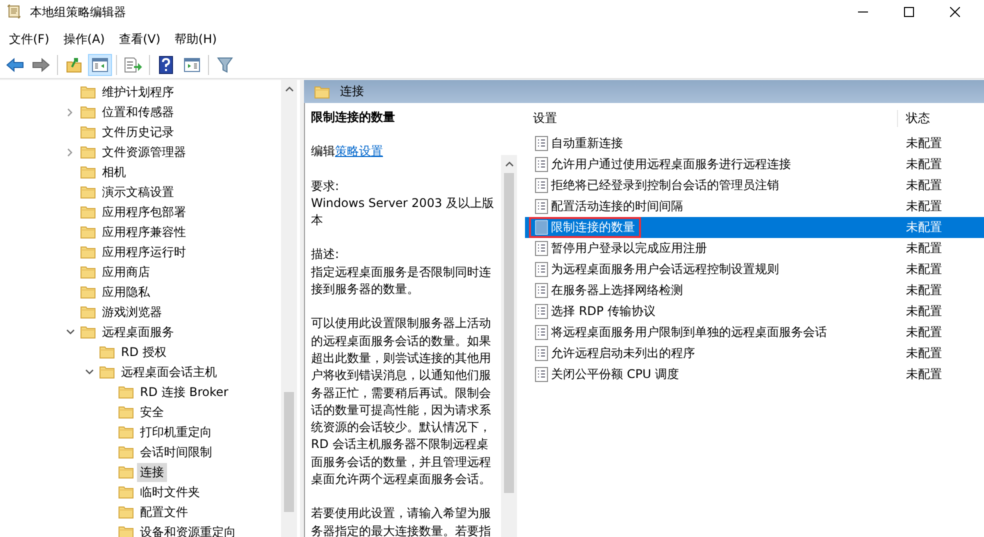 Image resolution: width=984 pixels, height=537 pixels. I want to click on action-pane-icon, so click(192, 65).